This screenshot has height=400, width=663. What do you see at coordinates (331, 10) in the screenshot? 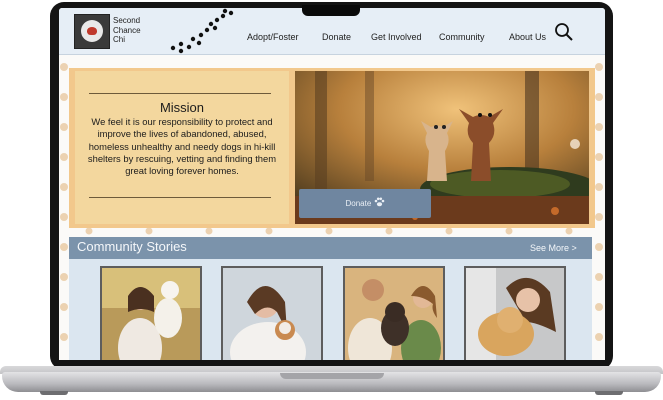
I see `camera-notch` at bounding box center [331, 10].